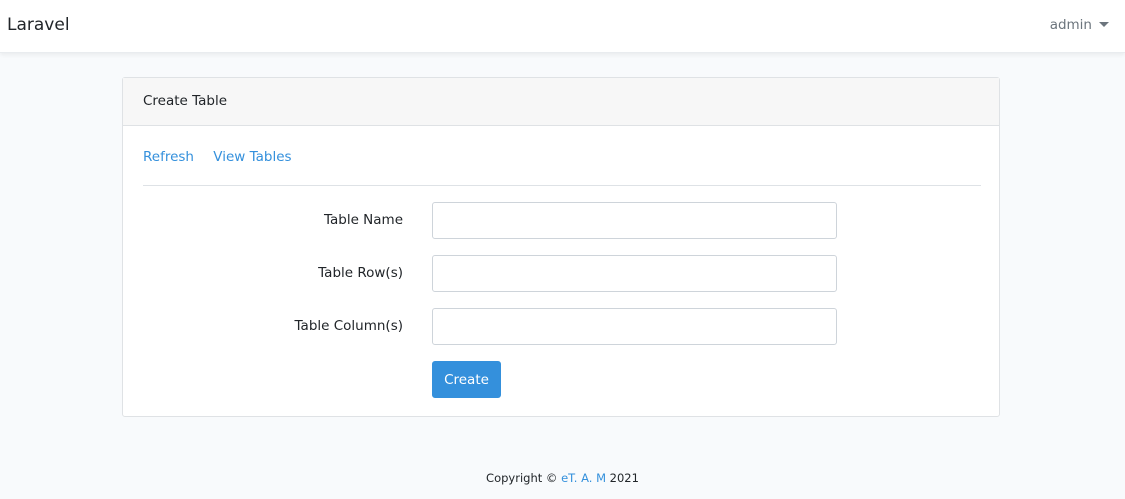 The image size is (1125, 499). Describe the element at coordinates (562, 26) in the screenshot. I see `top-navbar: Laravel admin` at that location.